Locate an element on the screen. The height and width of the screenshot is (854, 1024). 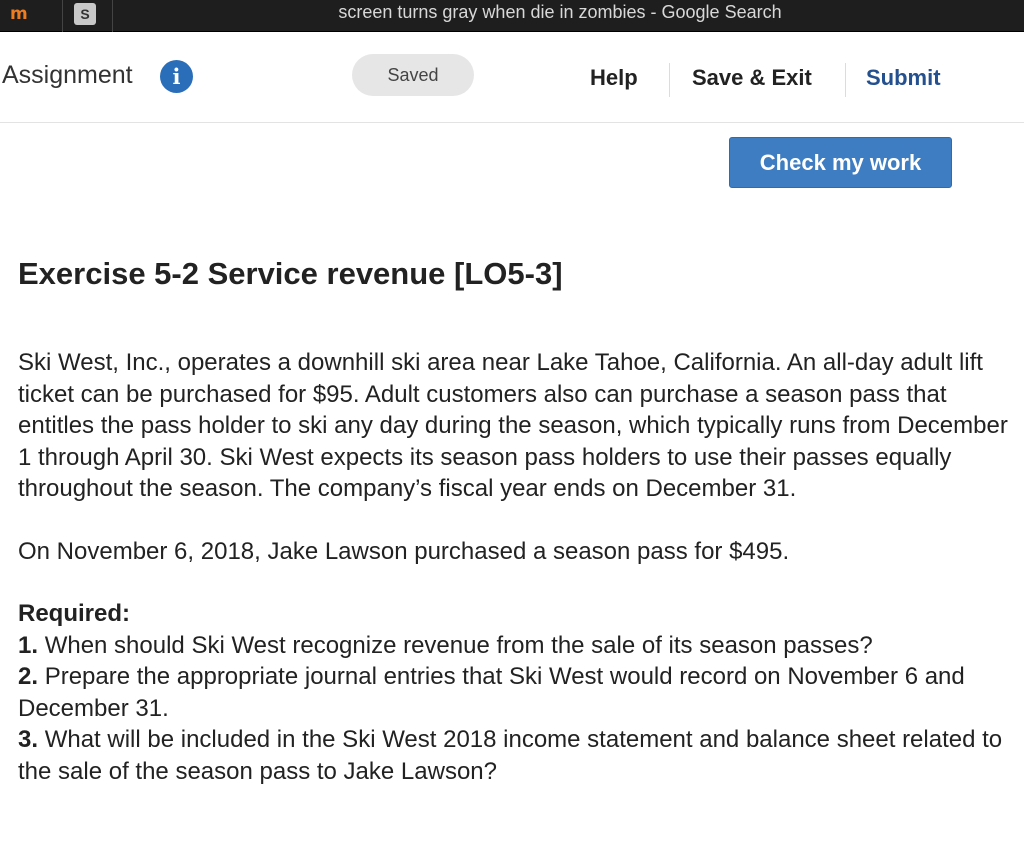
requirement-number: 2. is located at coordinates (31, 676).